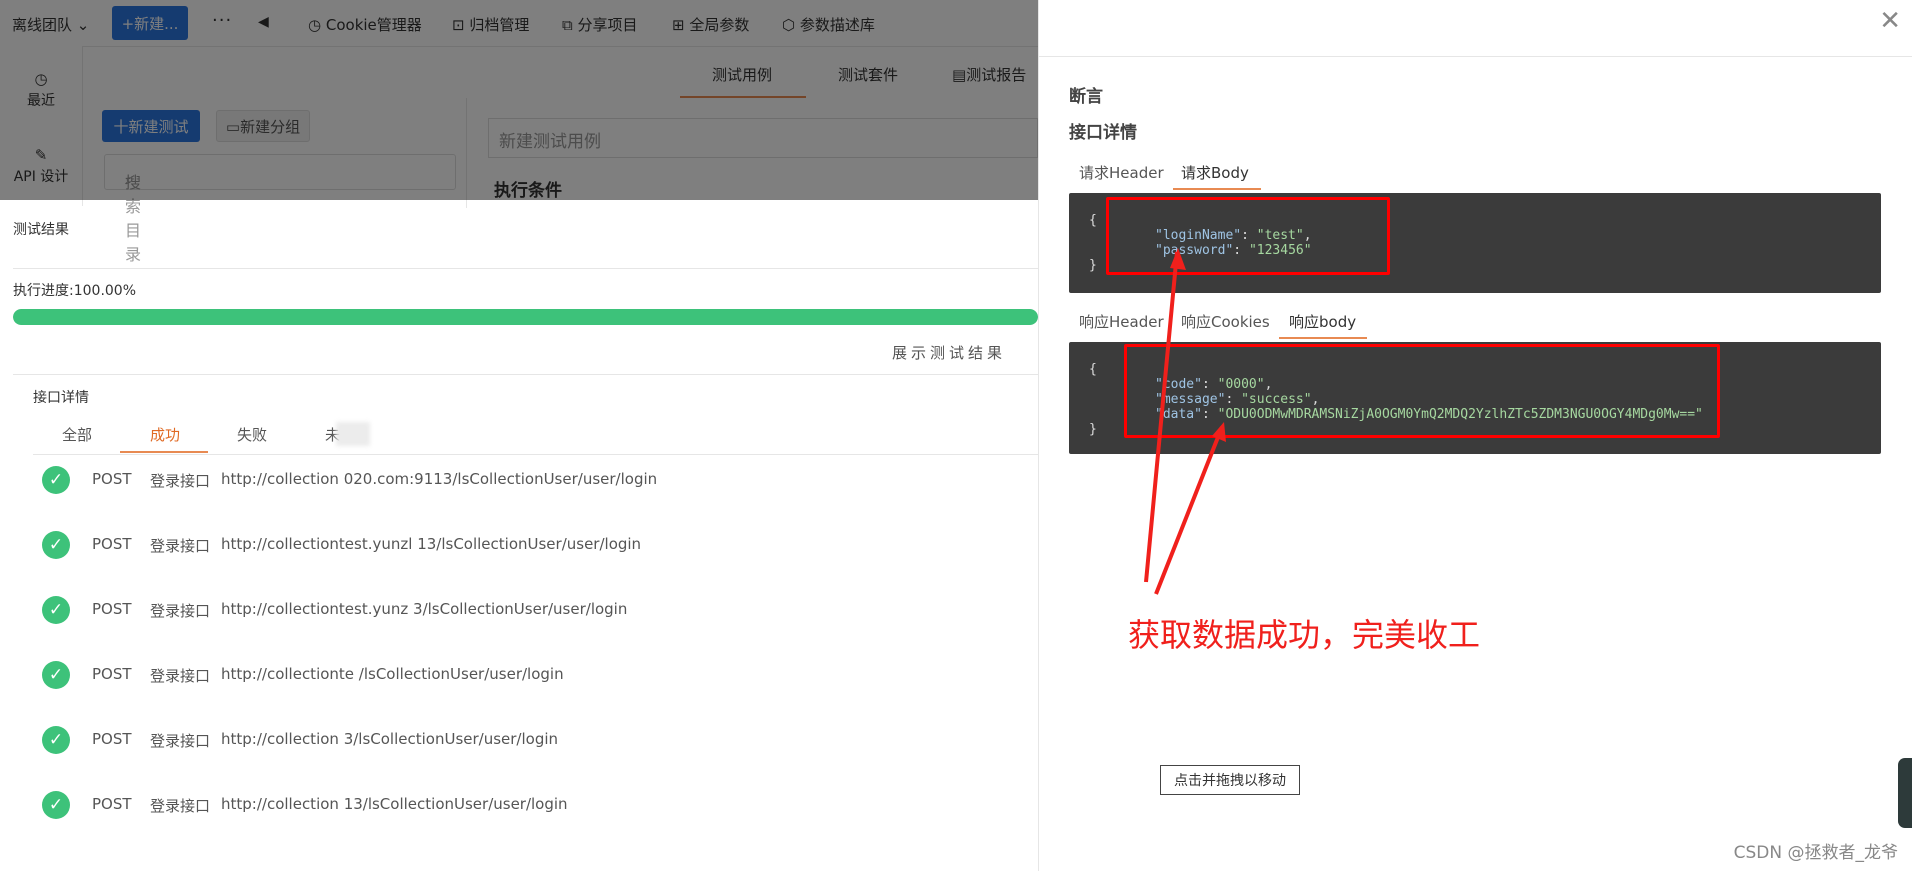  I want to click on arrow-response, so click(1189, 510).